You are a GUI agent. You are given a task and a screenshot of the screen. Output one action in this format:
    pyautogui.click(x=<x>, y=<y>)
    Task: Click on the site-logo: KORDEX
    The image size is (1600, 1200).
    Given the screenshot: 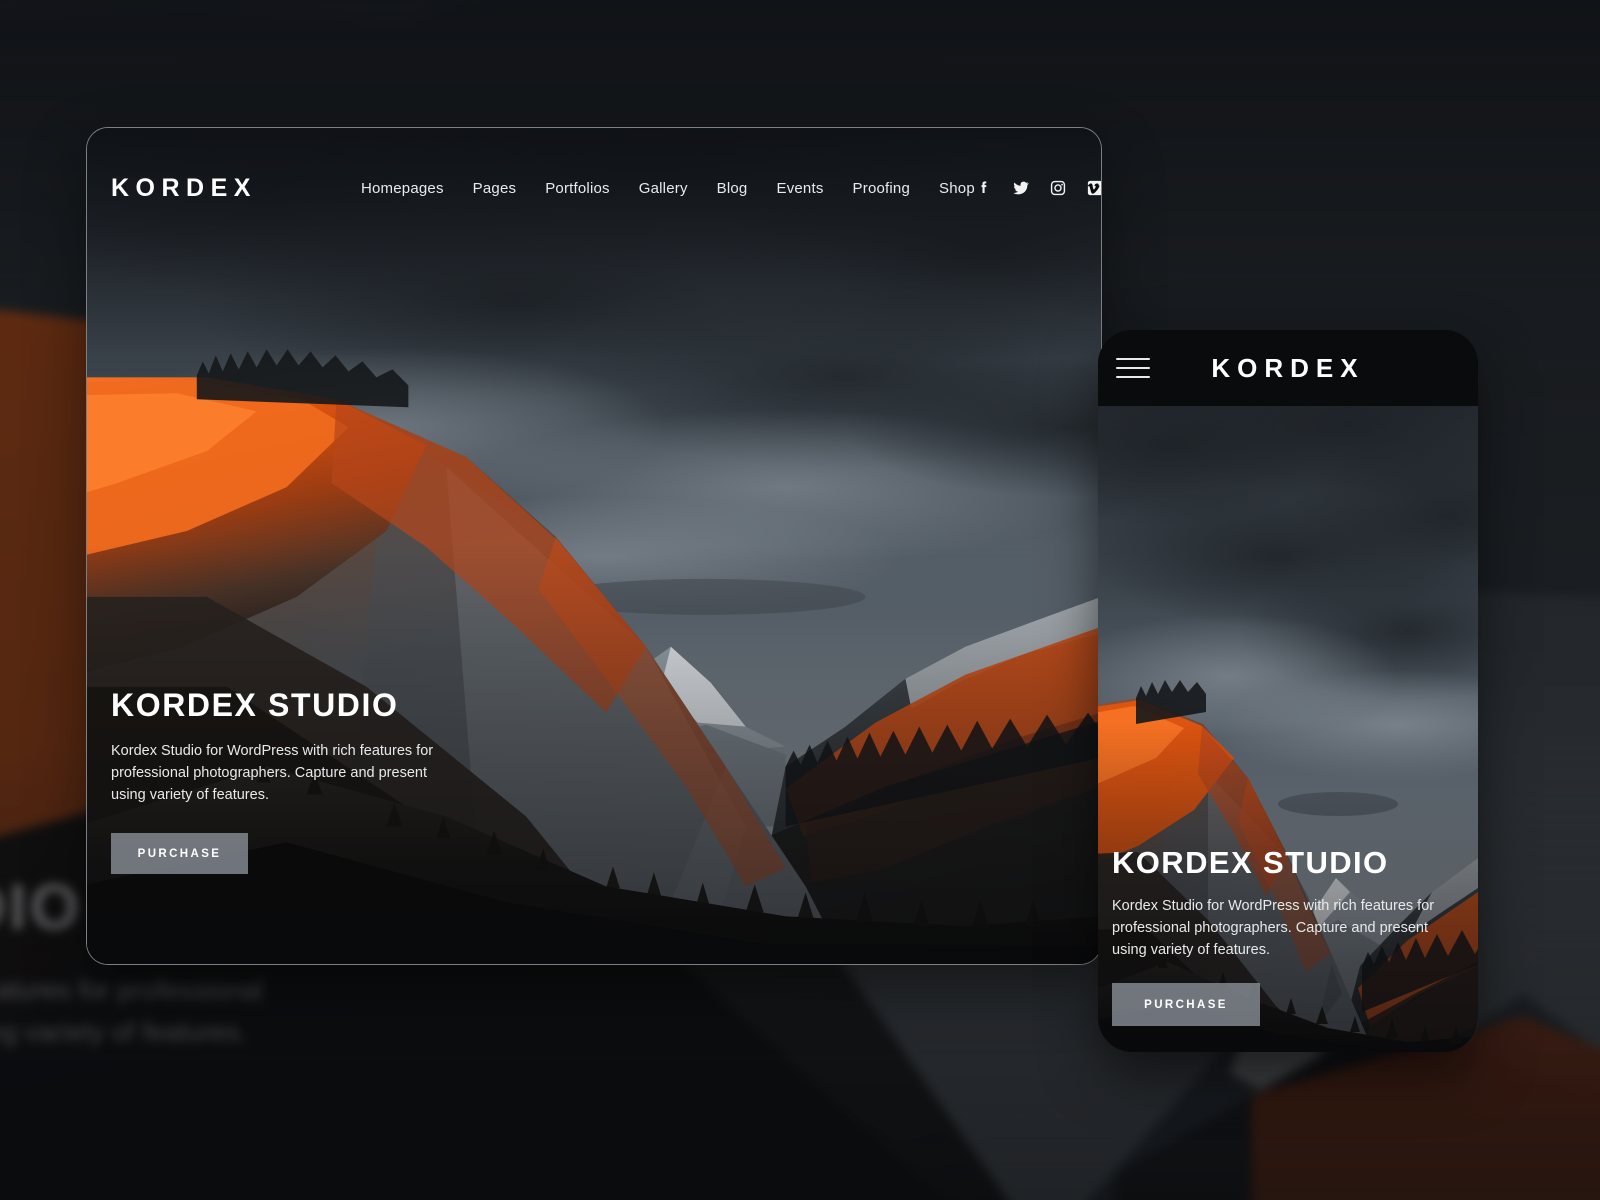 What is the action you would take?
    pyautogui.click(x=184, y=188)
    